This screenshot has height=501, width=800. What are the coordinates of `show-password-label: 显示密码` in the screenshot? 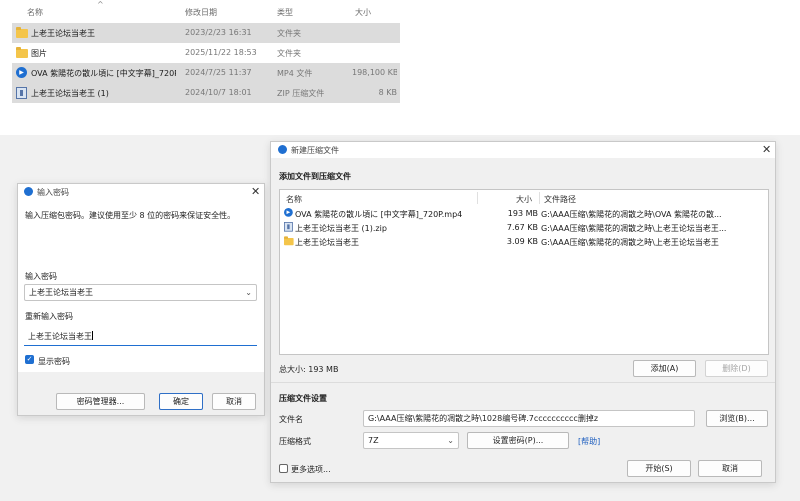 It's located at (54, 361).